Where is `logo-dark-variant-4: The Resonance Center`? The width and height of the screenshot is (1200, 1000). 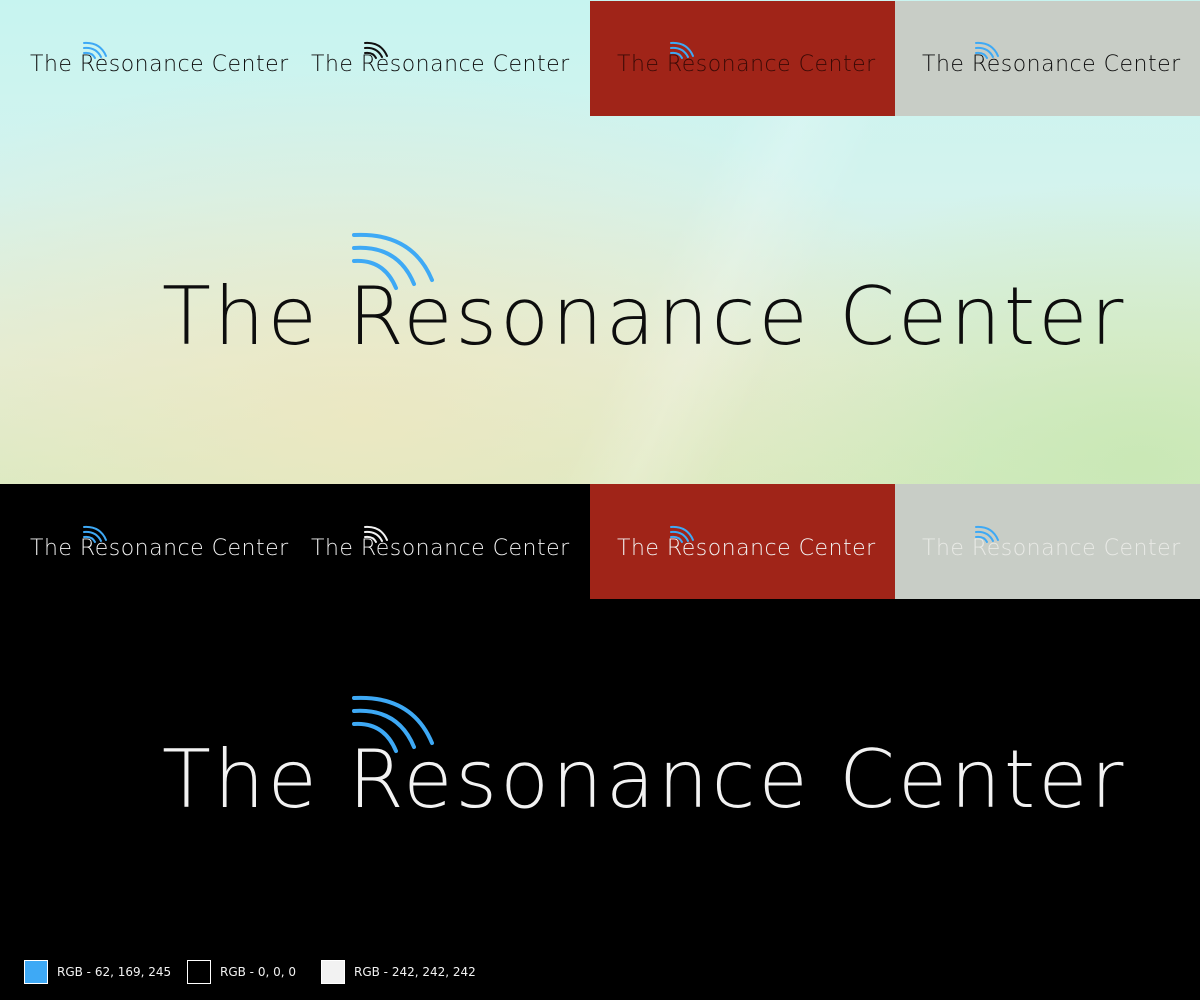 logo-dark-variant-4: The Resonance Center is located at coordinates (1052, 549).